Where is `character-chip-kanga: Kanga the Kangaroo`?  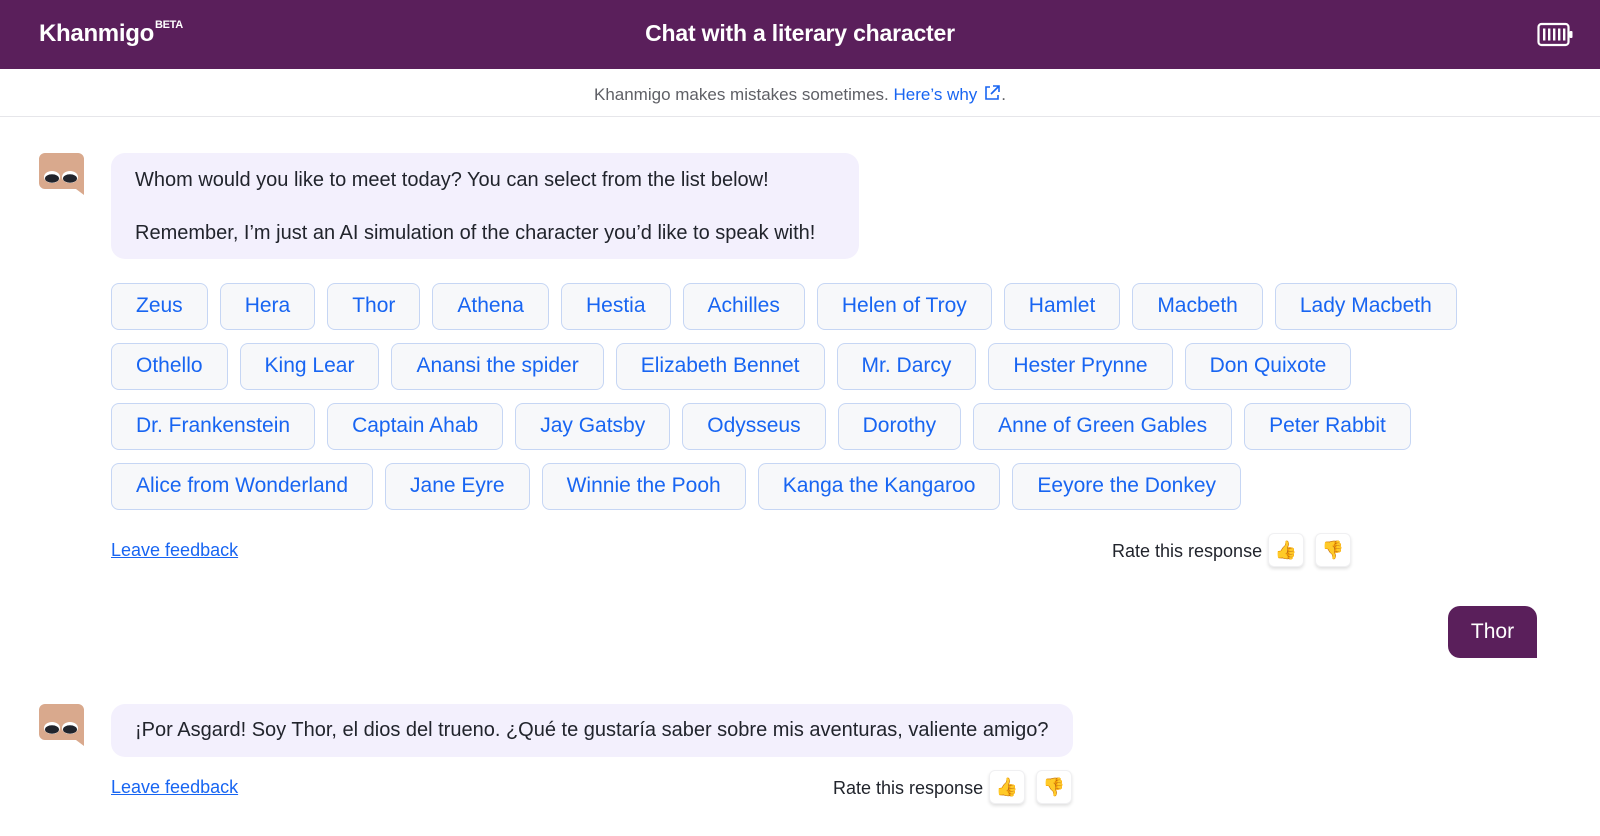
character-chip-kanga: Kanga the Kangaroo is located at coordinates (879, 486).